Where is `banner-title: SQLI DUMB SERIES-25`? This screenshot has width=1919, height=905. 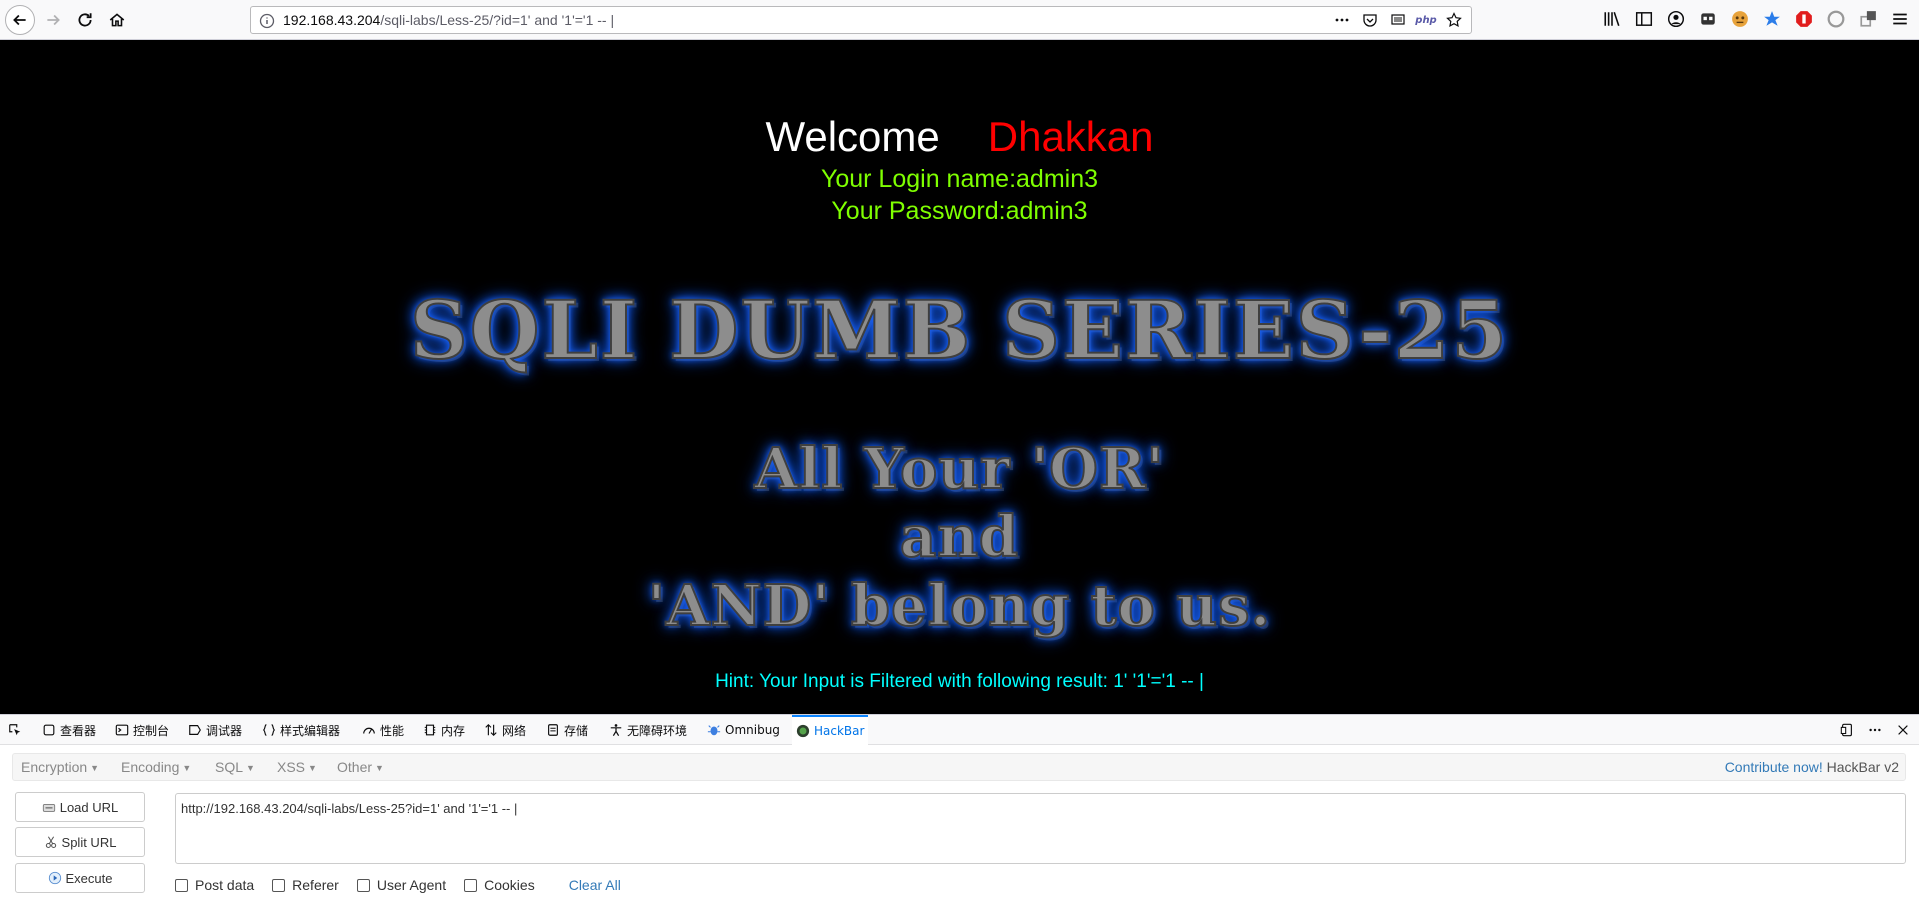 banner-title: SQLI DUMB SERIES-25 is located at coordinates (959, 330).